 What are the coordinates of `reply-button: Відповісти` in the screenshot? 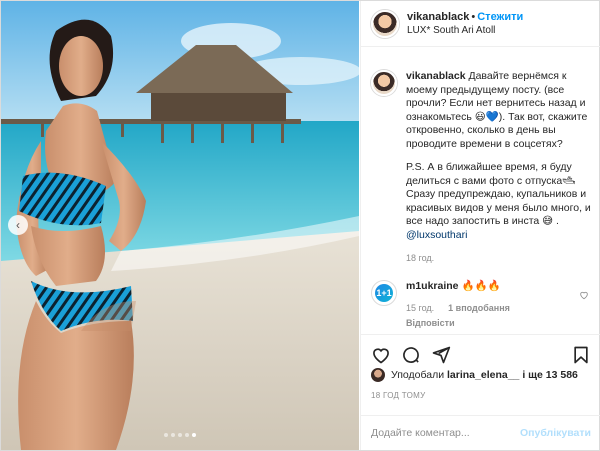 It's located at (493, 323).